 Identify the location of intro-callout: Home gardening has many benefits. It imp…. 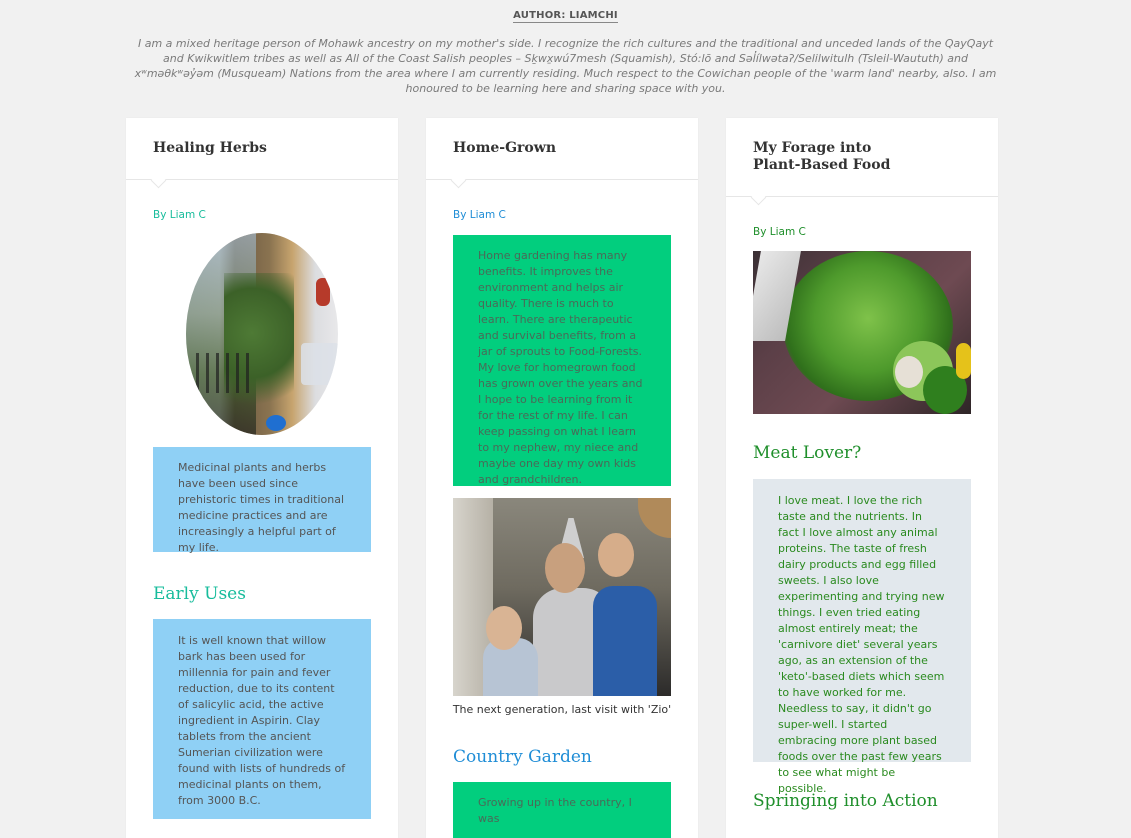
(562, 360).